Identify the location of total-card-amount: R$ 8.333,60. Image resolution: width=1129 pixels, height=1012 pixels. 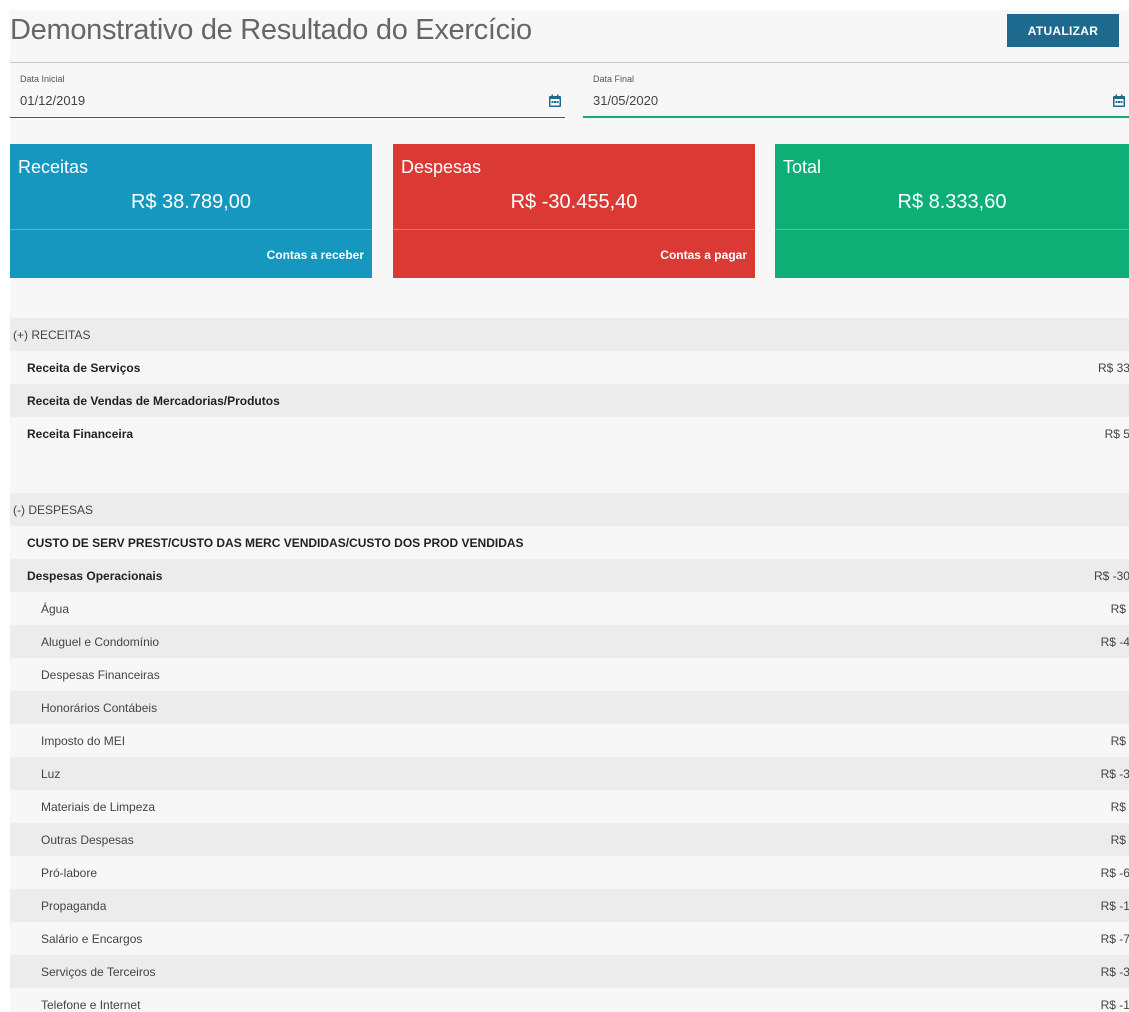
(952, 202).